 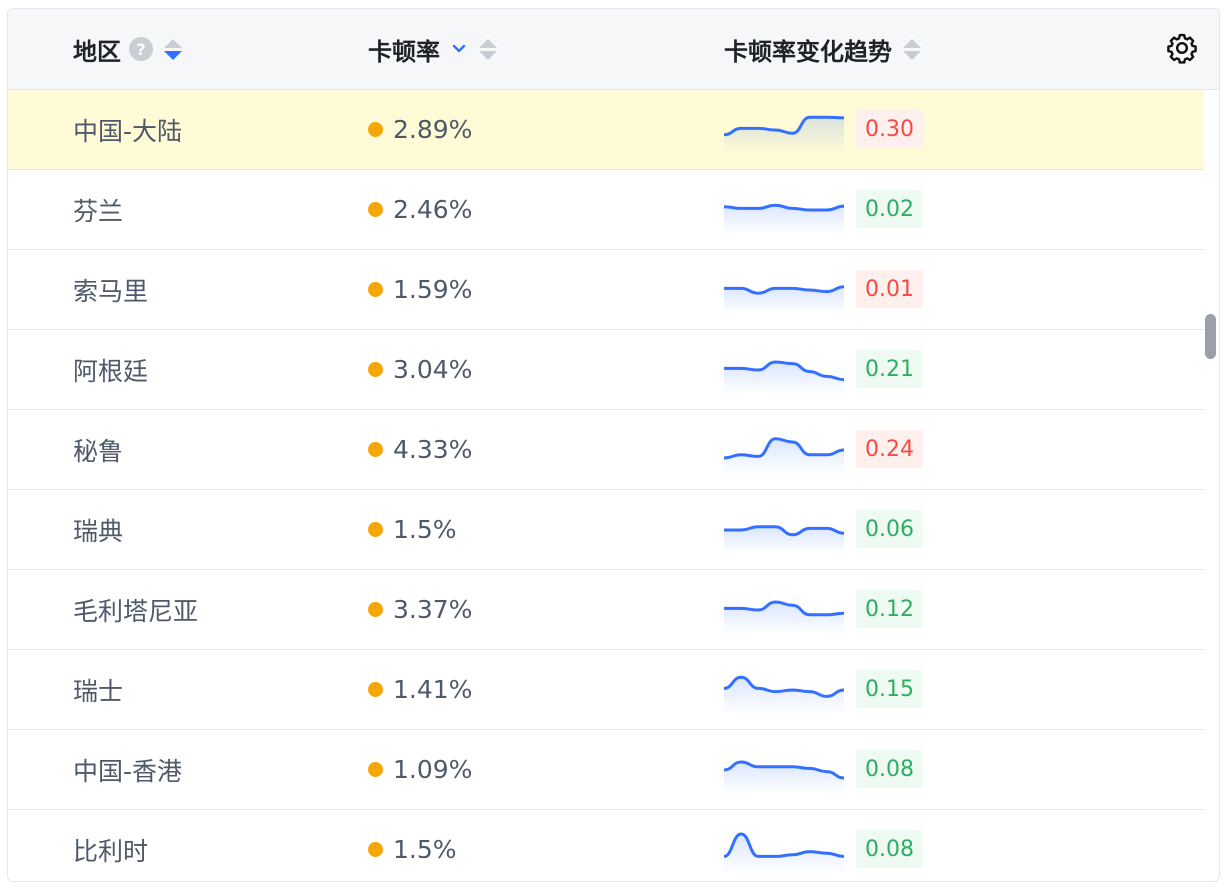 I want to click on delta-badge: 0.24, so click(x=889, y=449).